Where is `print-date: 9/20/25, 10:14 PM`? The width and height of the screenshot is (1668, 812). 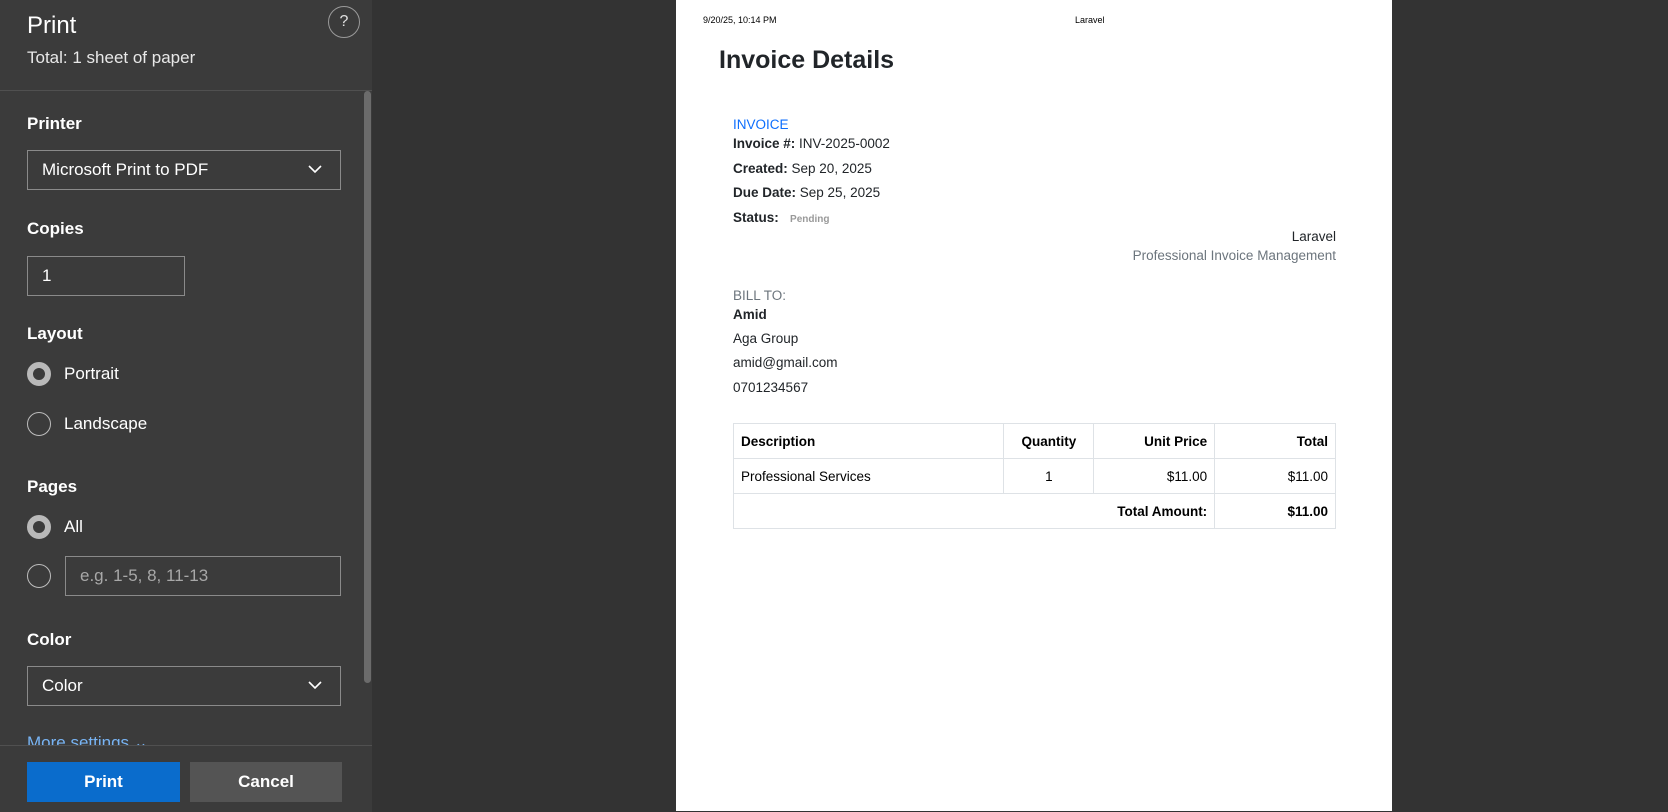
print-date: 9/20/25, 10:14 PM is located at coordinates (740, 20).